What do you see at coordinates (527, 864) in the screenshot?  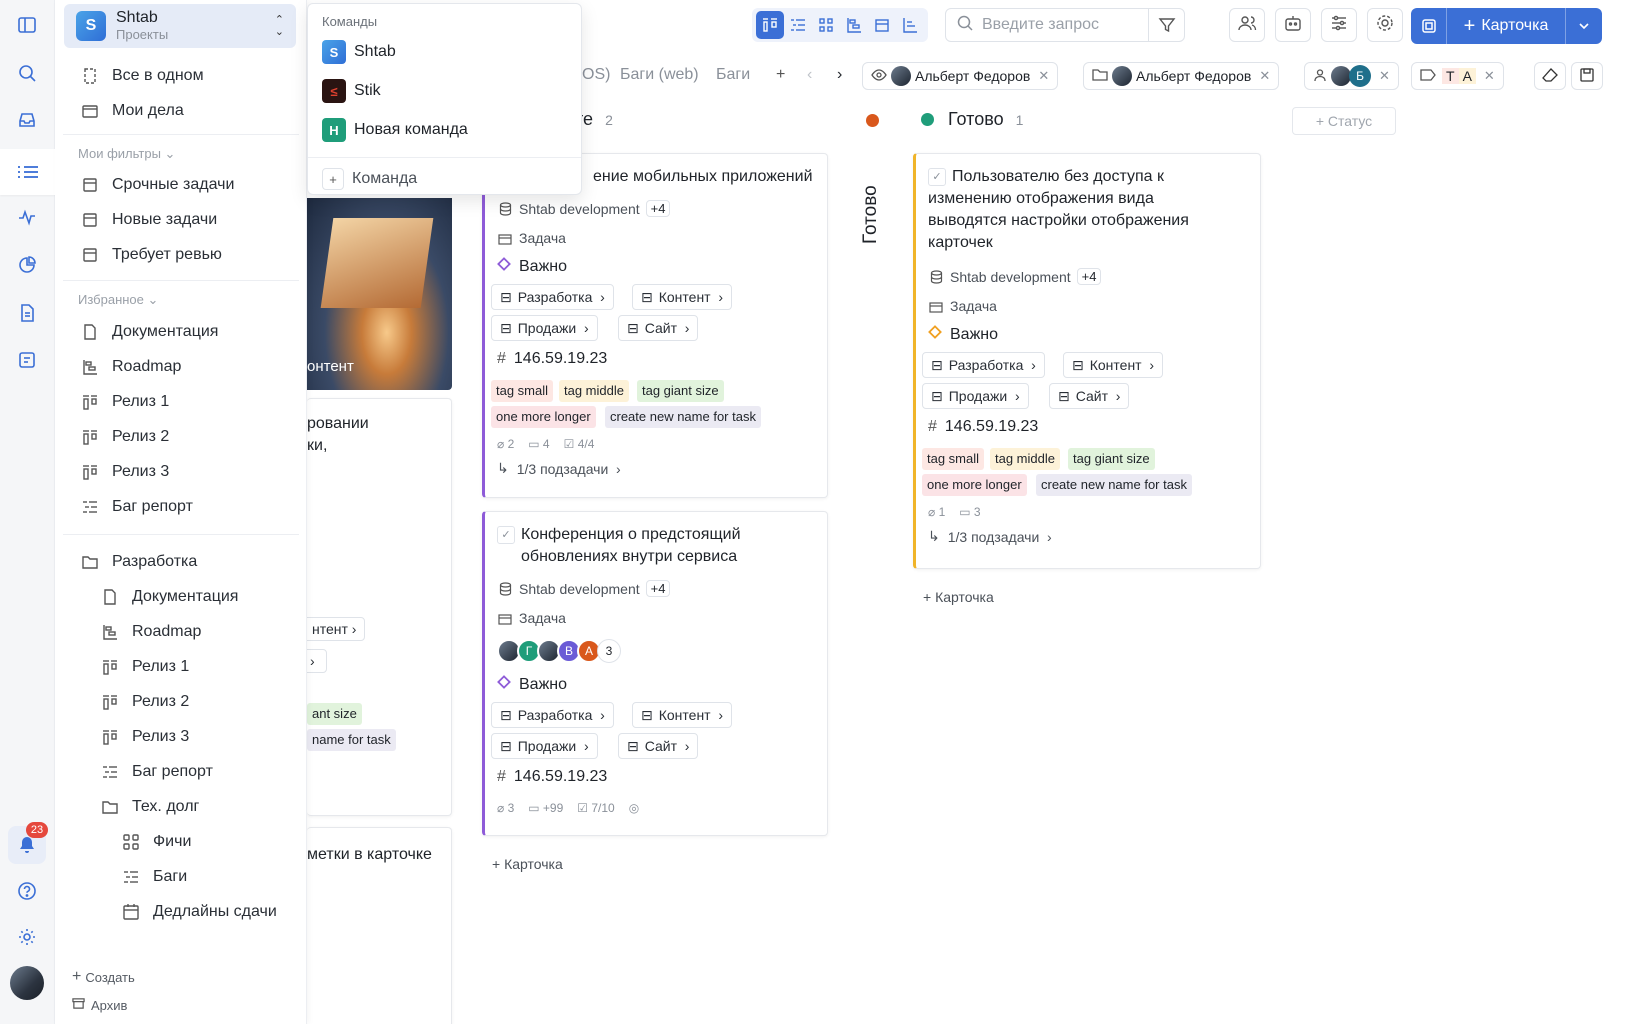 I see `add-card-column-1: + Карточка` at bounding box center [527, 864].